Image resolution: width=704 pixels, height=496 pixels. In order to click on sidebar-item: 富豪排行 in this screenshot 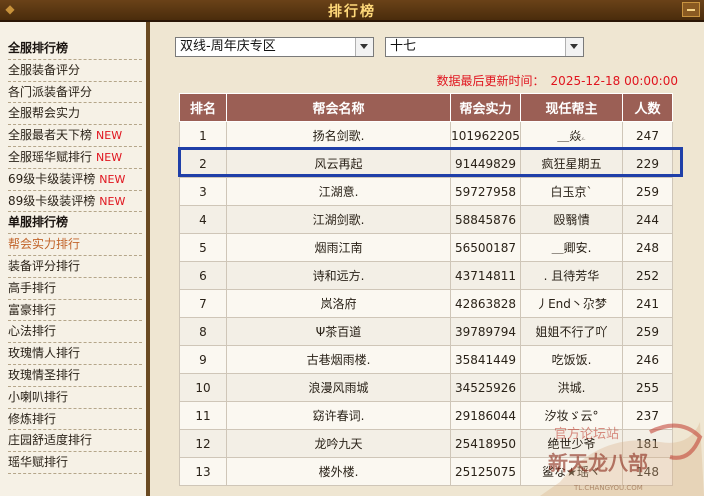, I will do `click(75, 311)`.